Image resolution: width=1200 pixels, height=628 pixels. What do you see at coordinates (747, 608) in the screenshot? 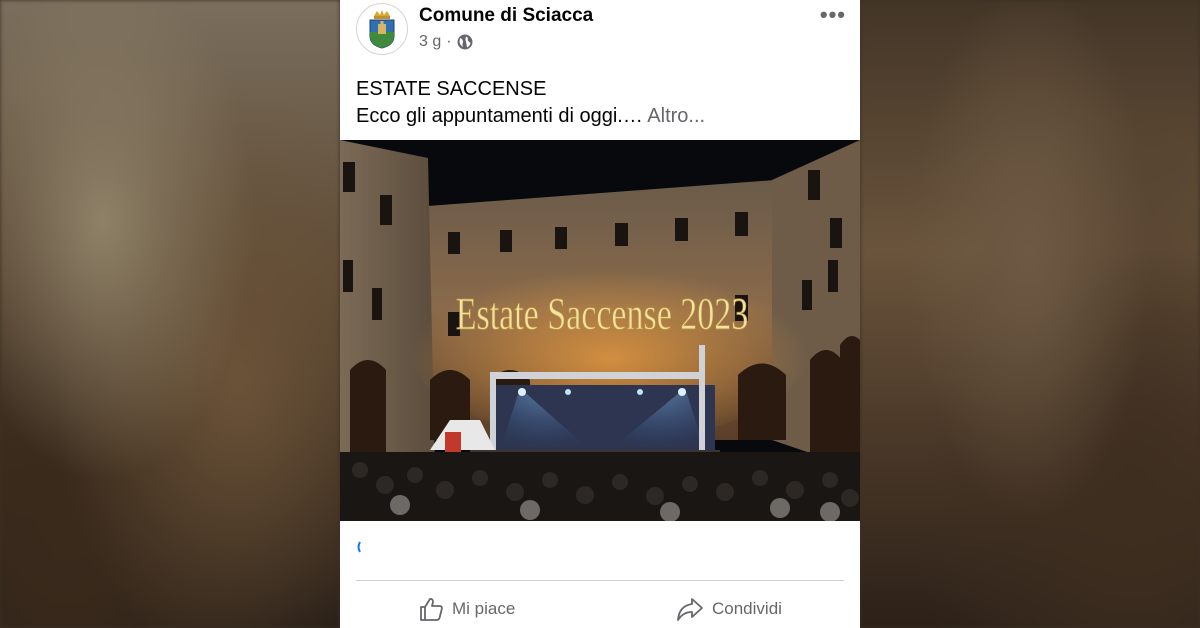
I see `share-label: Condividi` at bounding box center [747, 608].